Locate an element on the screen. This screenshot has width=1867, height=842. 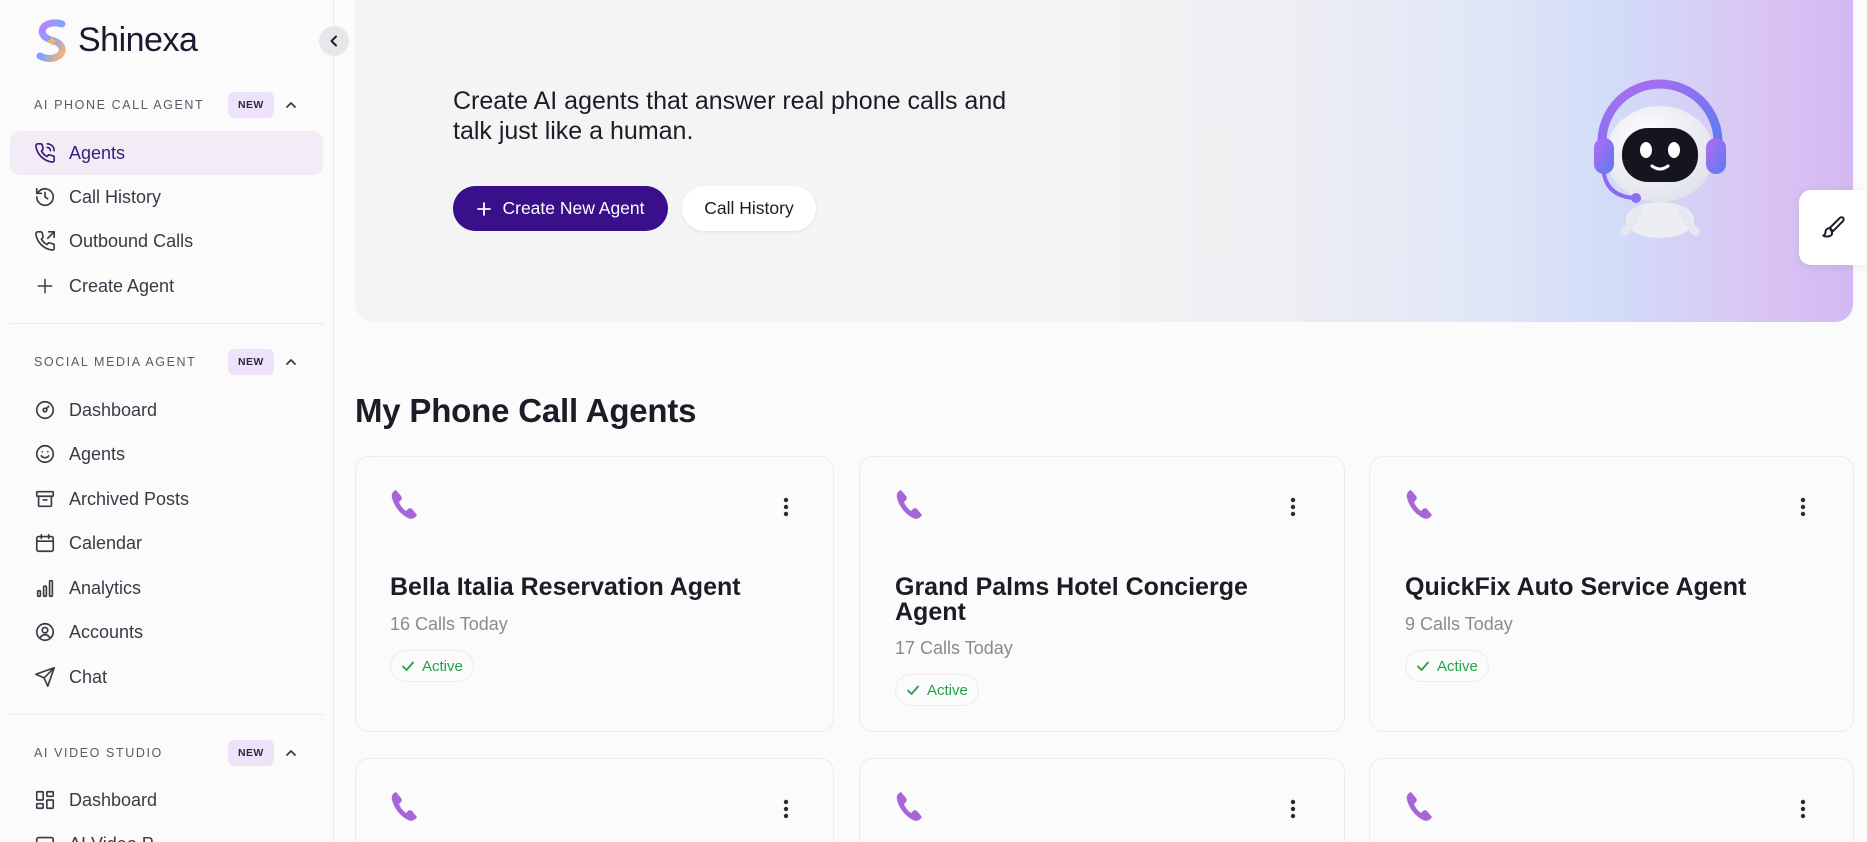
layout-grid-icon is located at coordinates (45, 800).